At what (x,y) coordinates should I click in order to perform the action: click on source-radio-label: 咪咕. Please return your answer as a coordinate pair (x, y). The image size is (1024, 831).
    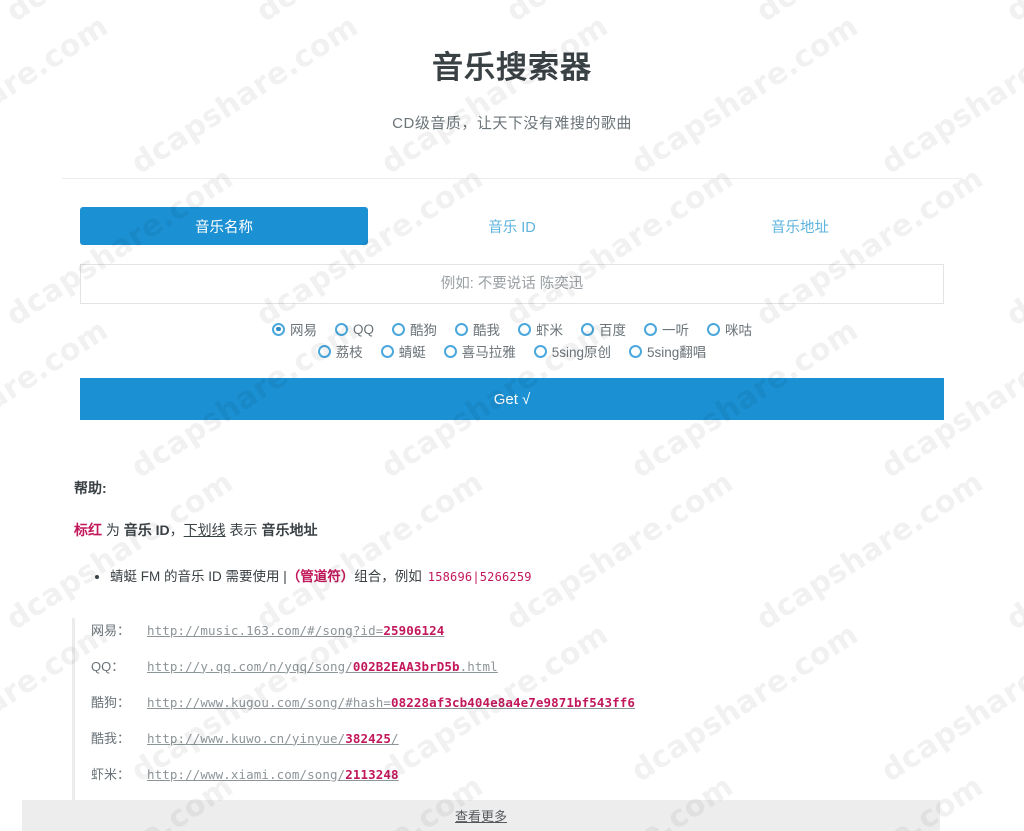
    Looking at the image, I should click on (738, 330).